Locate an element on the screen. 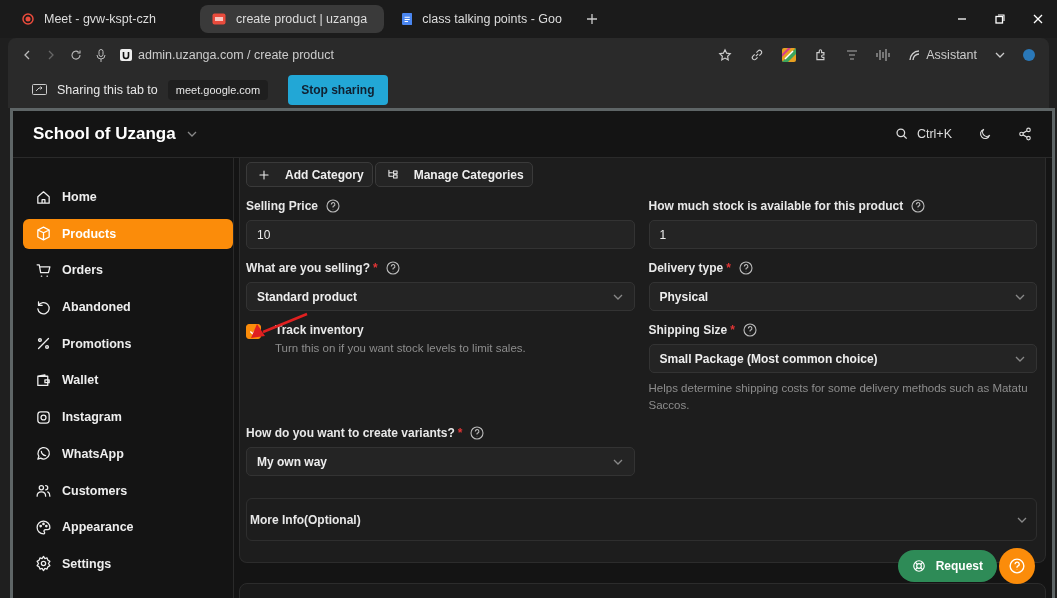 This screenshot has width=1057, height=598. back-icon is located at coordinates (27, 55).